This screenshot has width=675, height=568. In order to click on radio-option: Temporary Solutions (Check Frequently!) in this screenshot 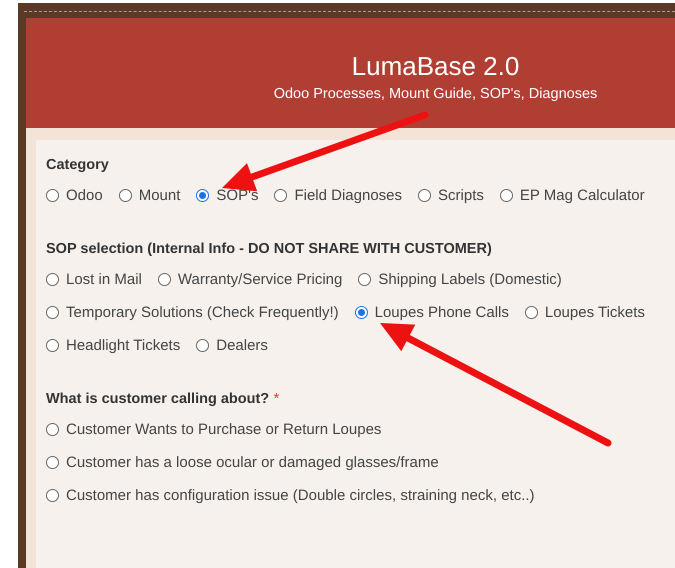, I will do `click(192, 312)`.